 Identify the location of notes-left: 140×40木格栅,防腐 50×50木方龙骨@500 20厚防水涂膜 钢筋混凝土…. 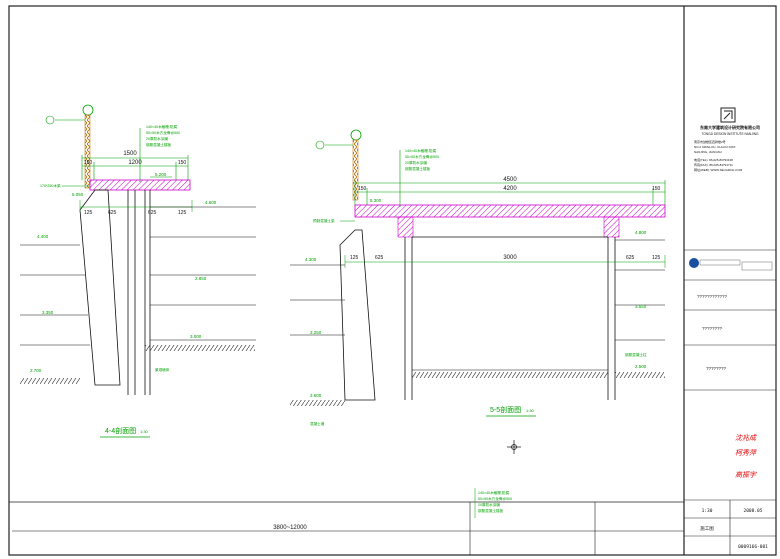
(163, 135).